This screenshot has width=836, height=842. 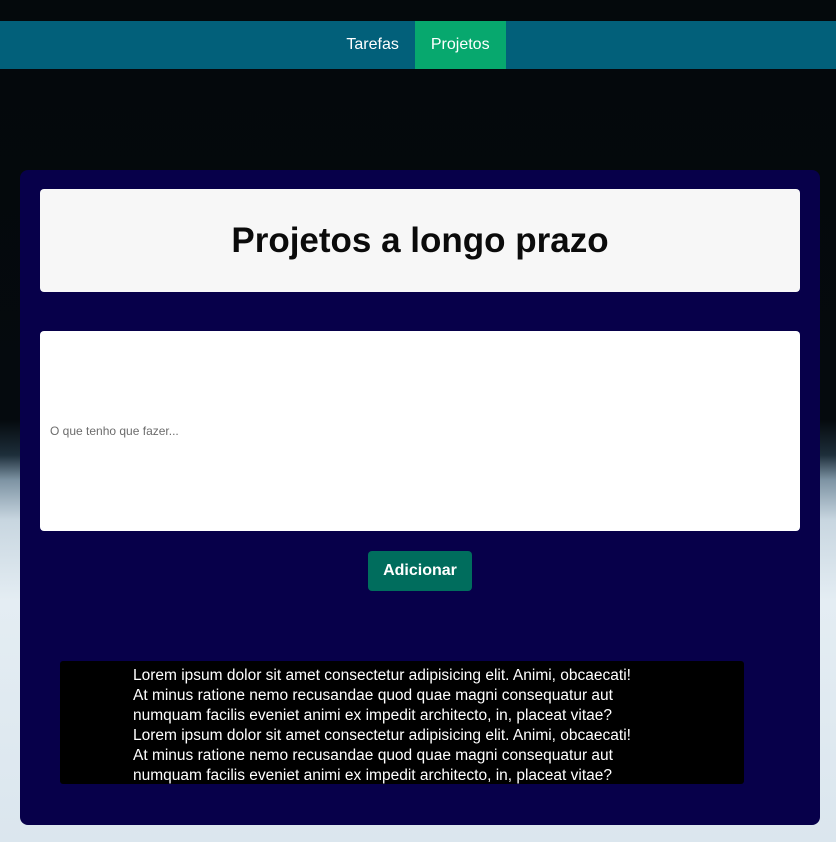 I want to click on page-title: Projetos a longo prazo, so click(x=420, y=240).